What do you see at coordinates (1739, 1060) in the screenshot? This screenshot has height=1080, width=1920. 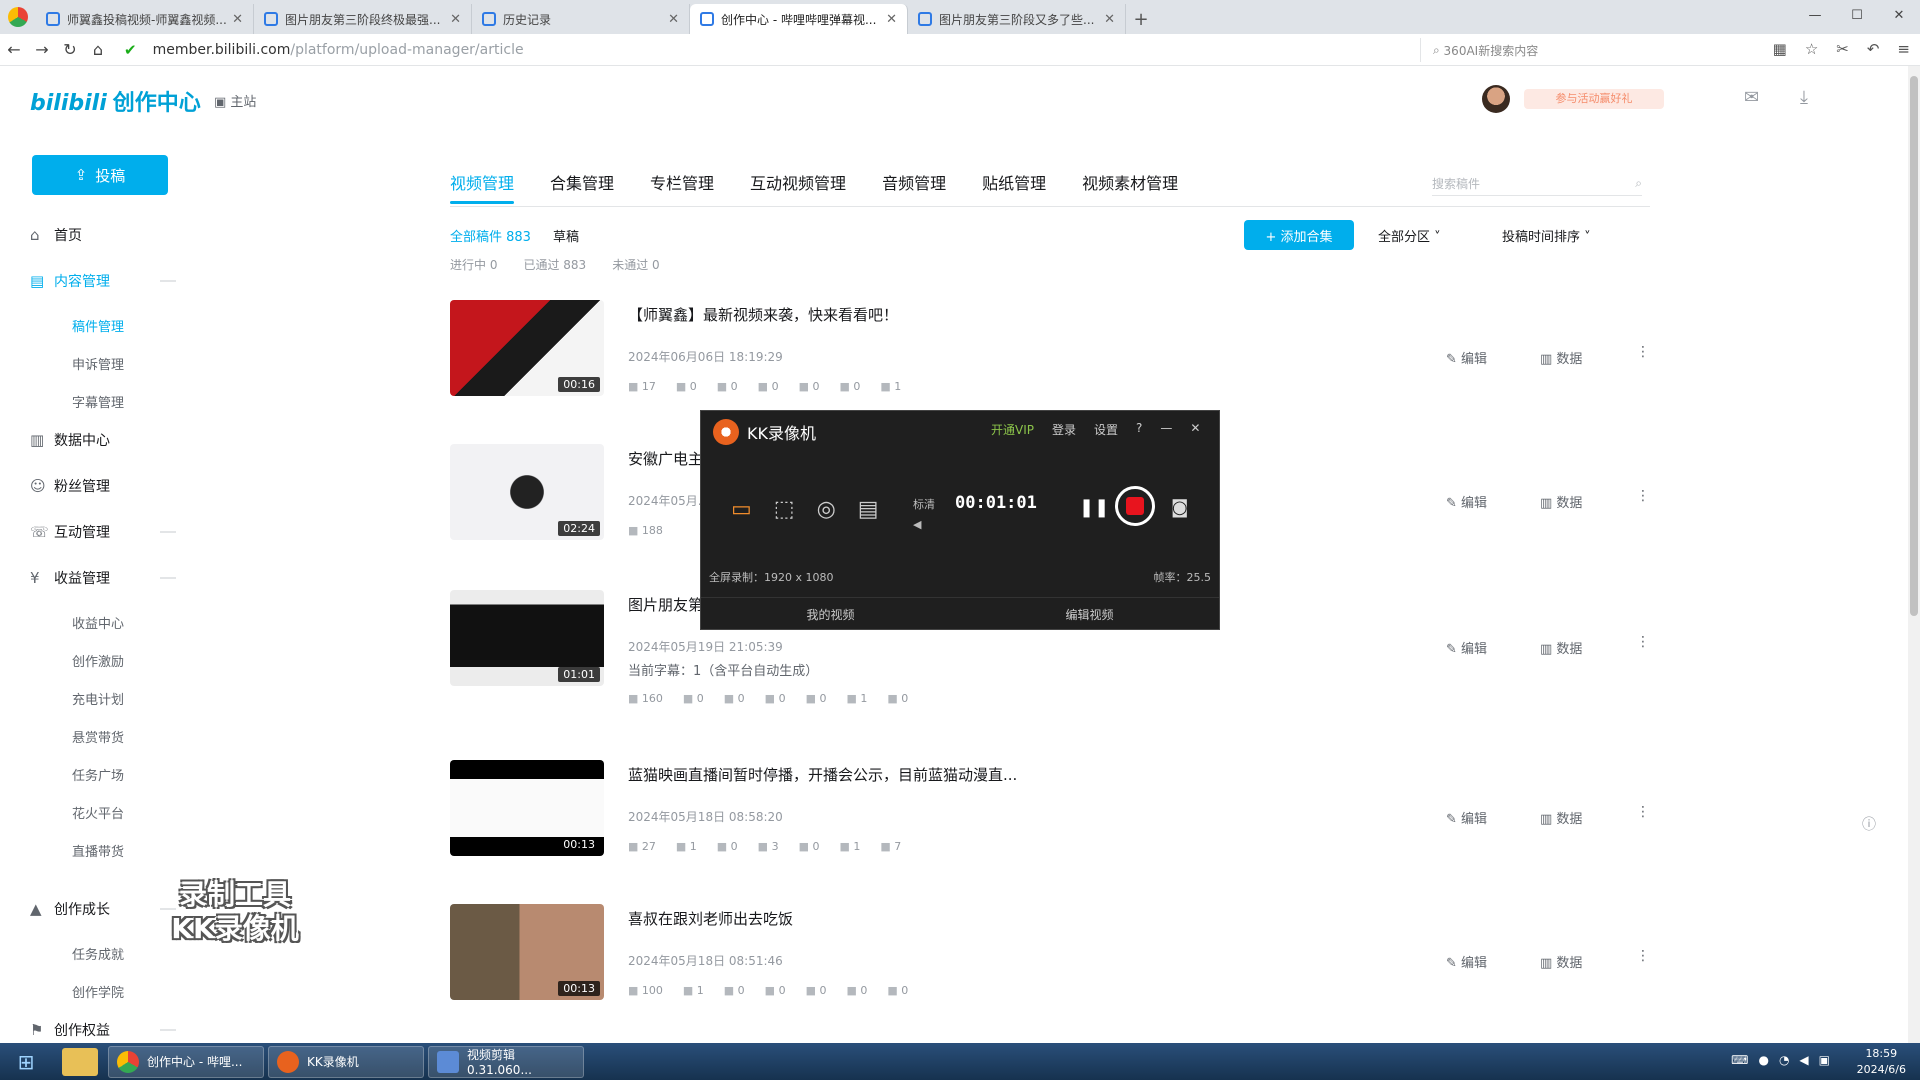 I see `keyboard-icon: ⌨` at bounding box center [1739, 1060].